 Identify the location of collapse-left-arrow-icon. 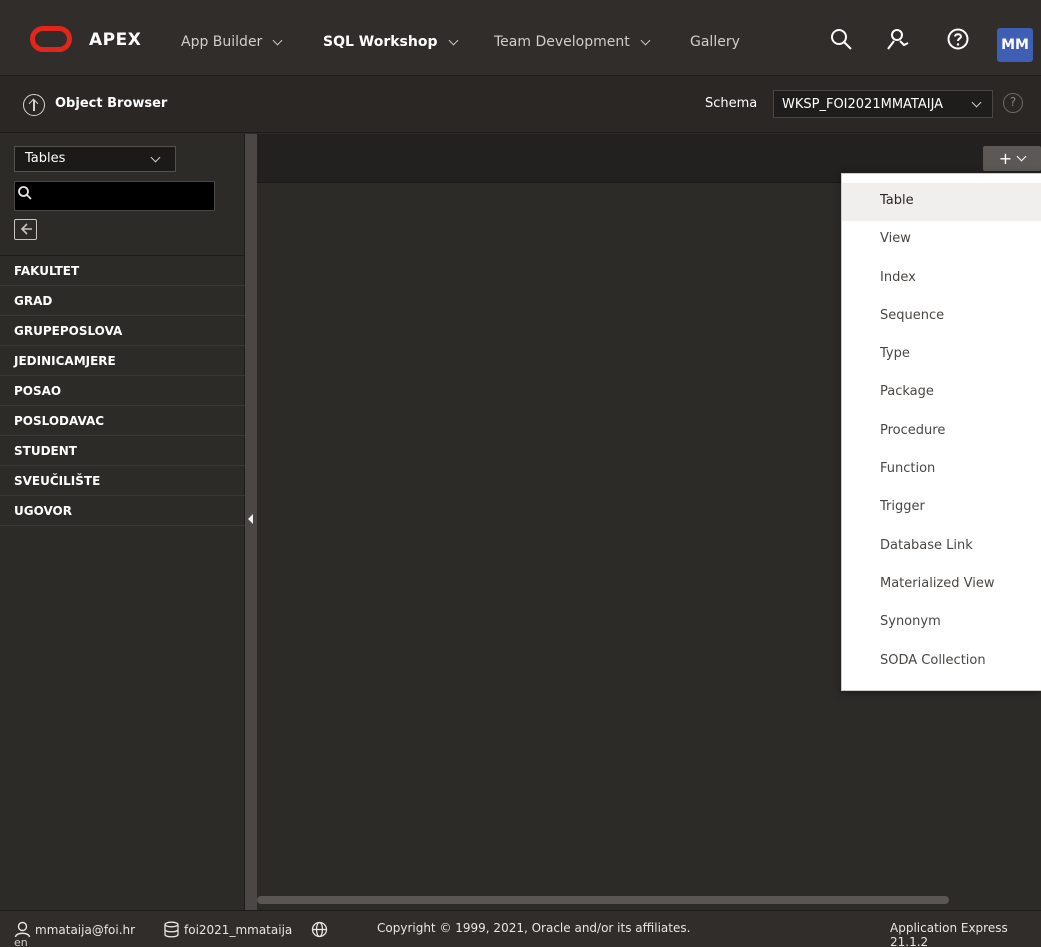
(250, 519).